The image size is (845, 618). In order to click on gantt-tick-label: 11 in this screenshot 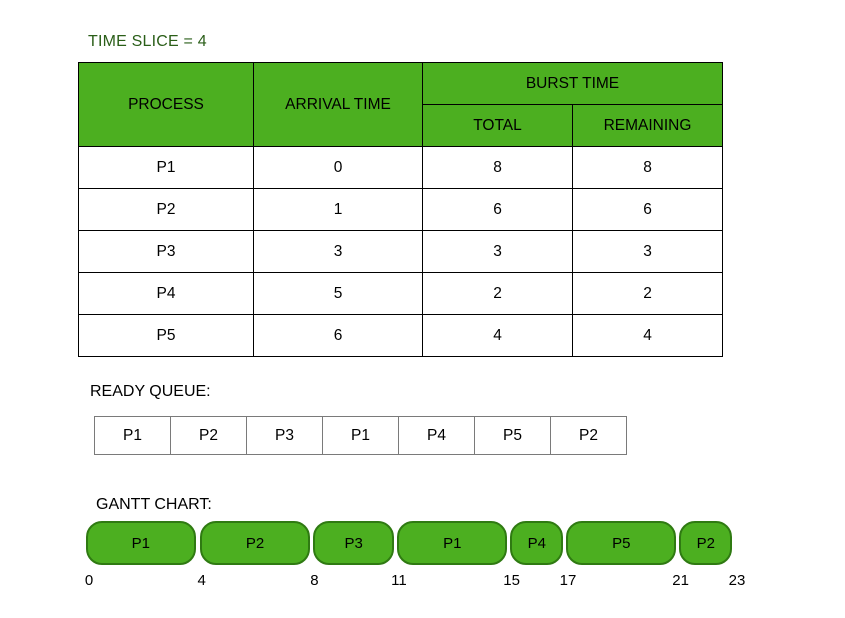, I will do `click(399, 580)`.